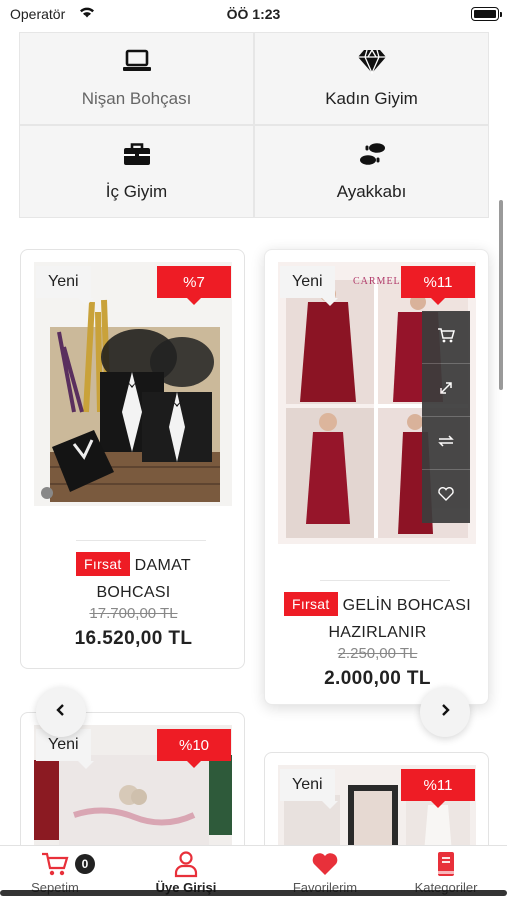 This screenshot has height=900, width=507. I want to click on tab-login: Üye Girişi, so click(186, 872).